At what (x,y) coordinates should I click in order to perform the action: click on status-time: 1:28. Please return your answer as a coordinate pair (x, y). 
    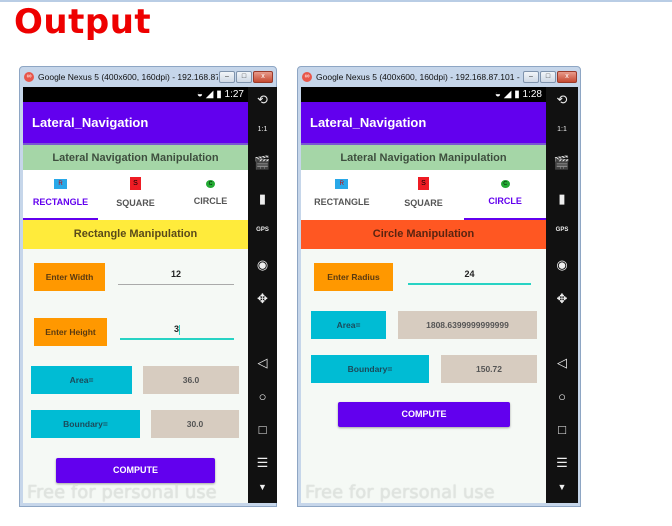
    Looking at the image, I should click on (532, 94).